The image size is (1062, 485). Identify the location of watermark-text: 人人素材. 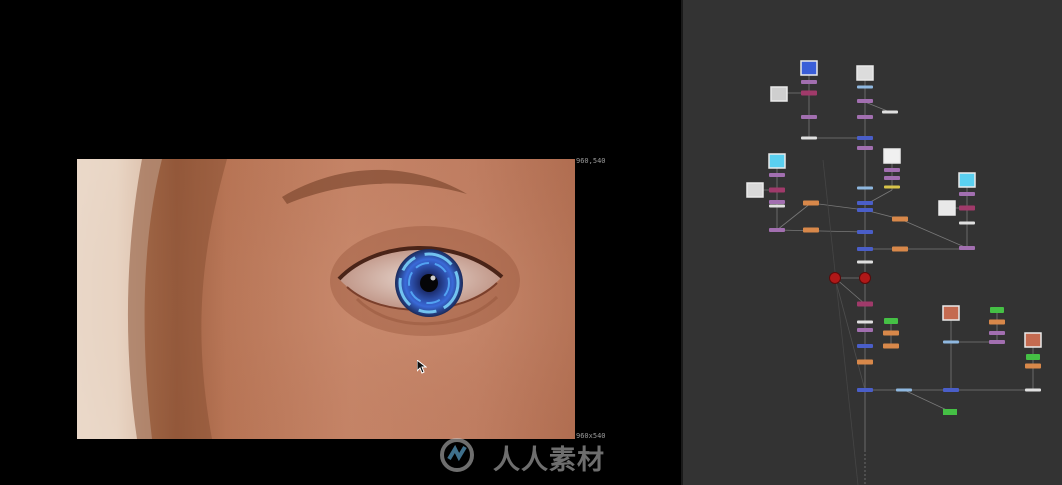
(549, 460).